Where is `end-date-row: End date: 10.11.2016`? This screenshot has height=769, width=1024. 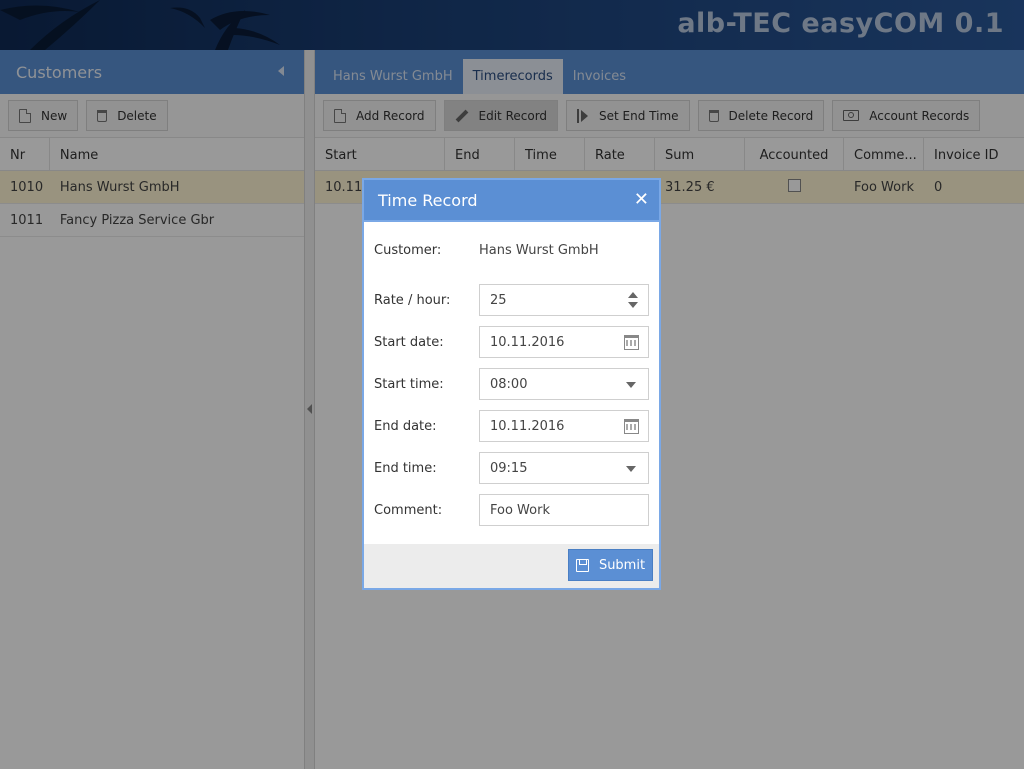
end-date-row: End date: 10.11.2016 is located at coordinates (512, 426).